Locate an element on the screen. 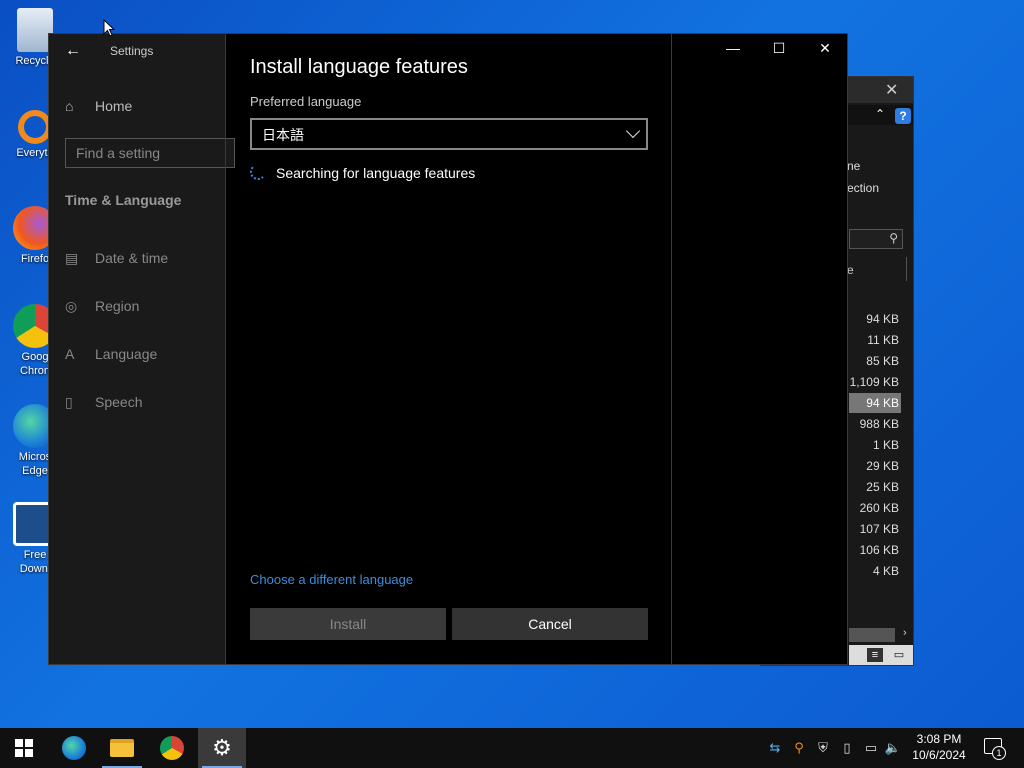 The width and height of the screenshot is (1024, 768). security-shield-icon: ⛨ is located at coordinates (823, 748).